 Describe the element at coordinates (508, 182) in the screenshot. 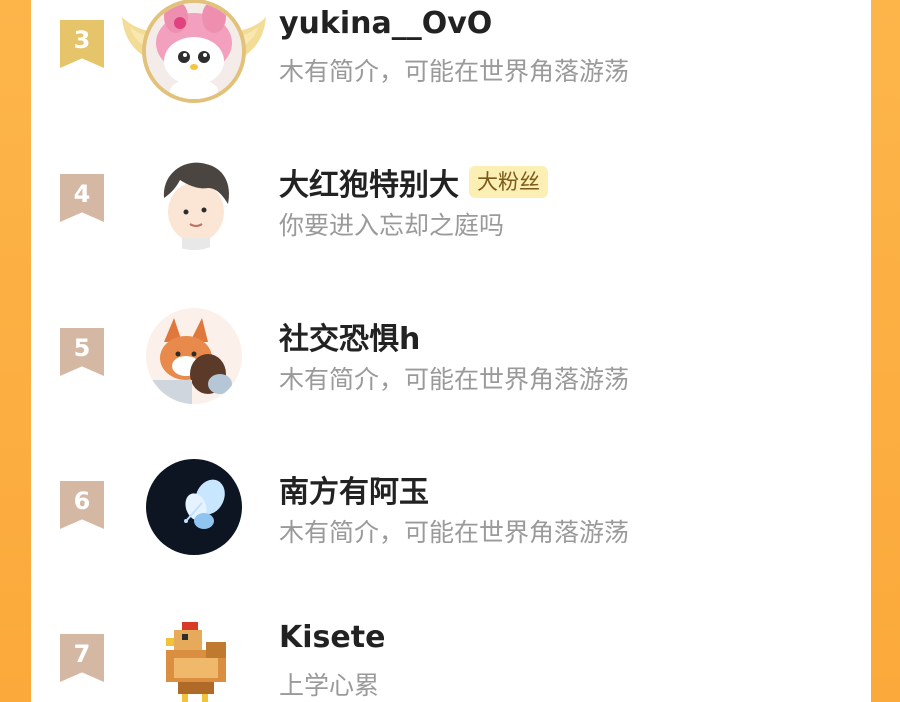

I see `fan-level-badge: 大粉丝` at that location.